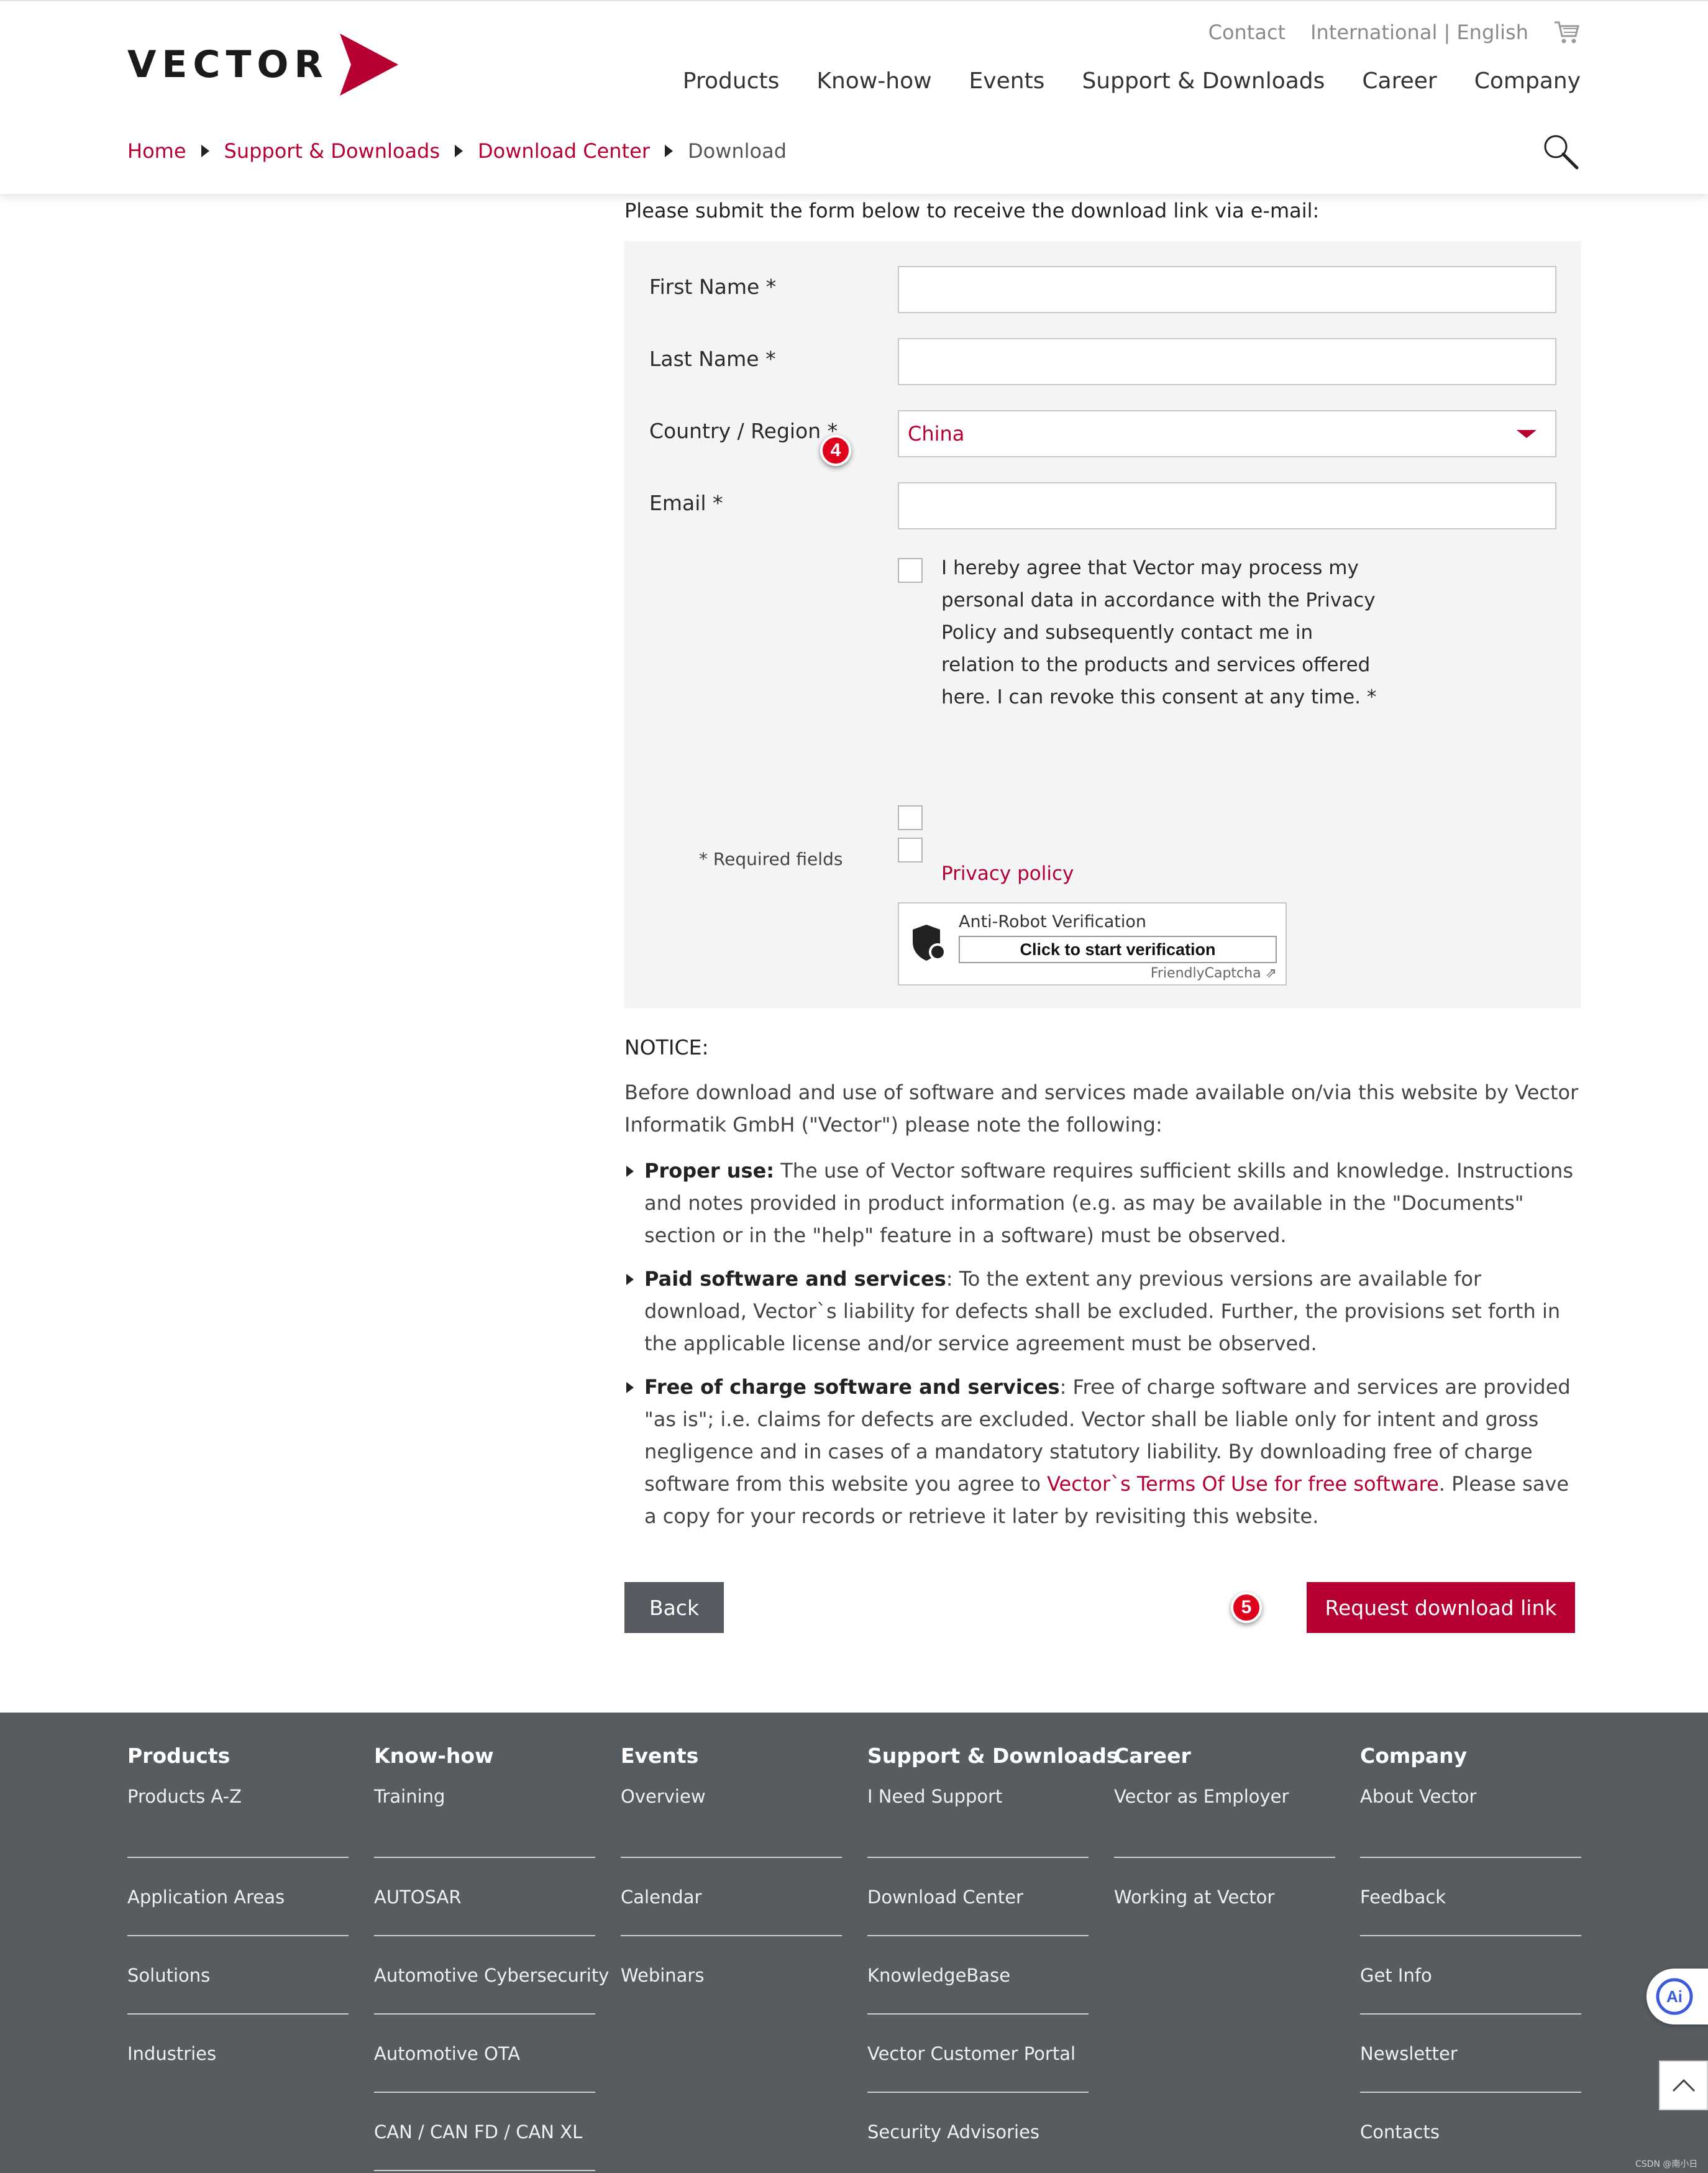 The width and height of the screenshot is (1708, 2173). Describe the element at coordinates (1214, 973) in the screenshot. I see `captcha-brand-link: FriendlyCaptcha ⇗` at that location.